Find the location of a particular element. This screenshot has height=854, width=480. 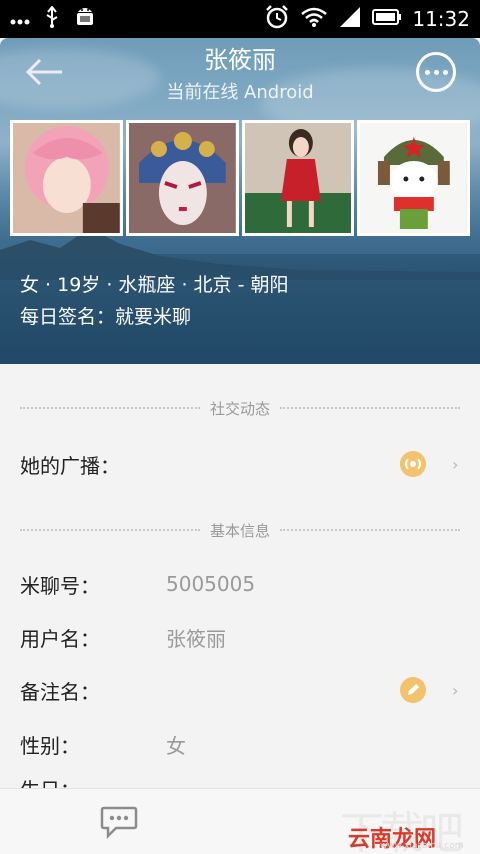

chat-button is located at coordinates (119, 822).